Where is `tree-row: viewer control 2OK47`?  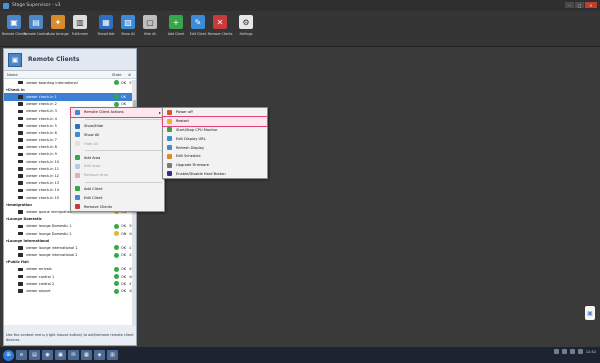 tree-row: viewer control 2OK47 is located at coordinates (70, 283).